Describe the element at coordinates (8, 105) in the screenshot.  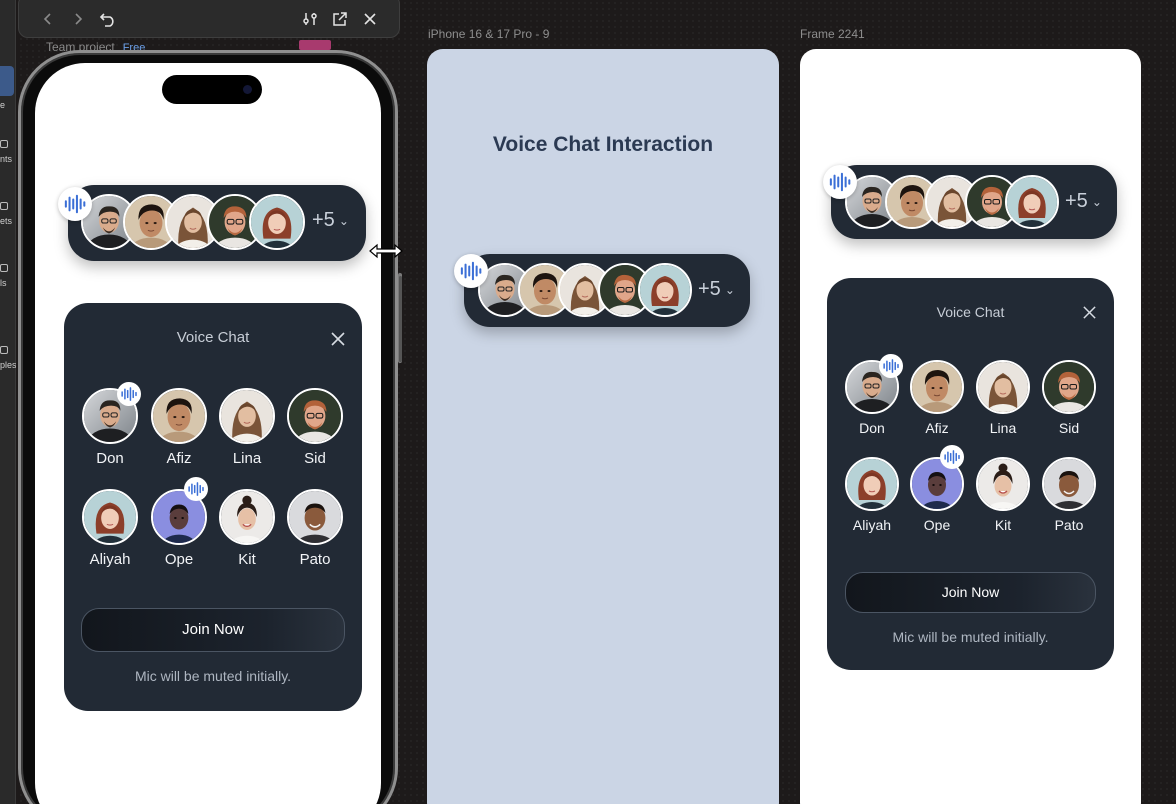
I see `sidebar-item-1: e` at that location.